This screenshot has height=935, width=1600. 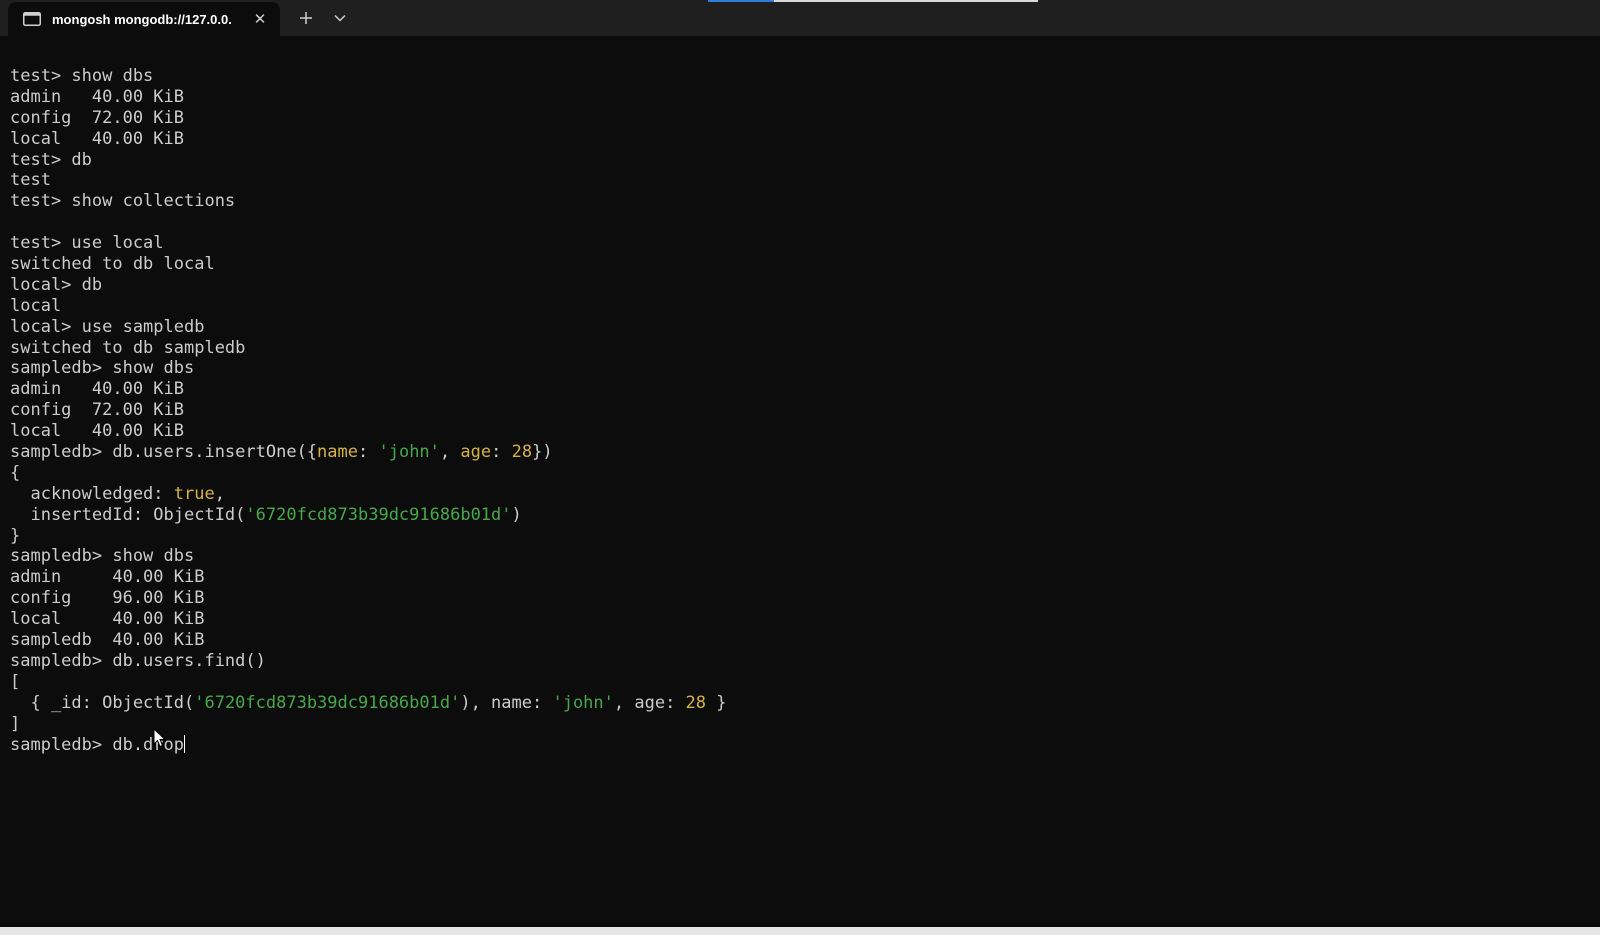 What do you see at coordinates (30, 180) in the screenshot?
I see `terminal-text: test` at bounding box center [30, 180].